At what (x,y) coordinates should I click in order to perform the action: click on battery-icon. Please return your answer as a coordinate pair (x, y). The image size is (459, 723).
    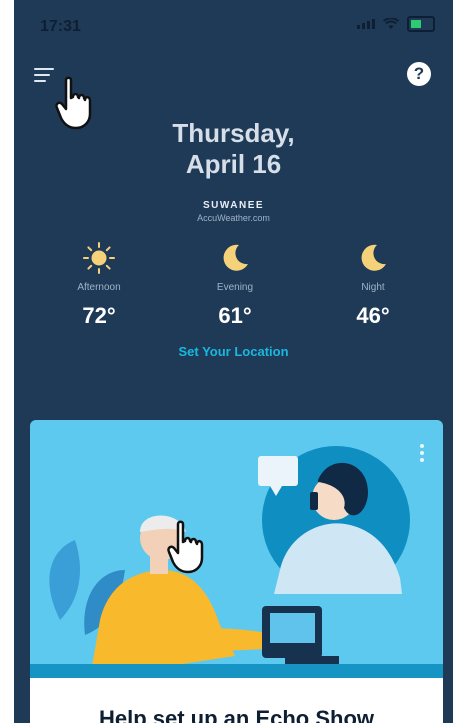
    Looking at the image, I should click on (421, 24).